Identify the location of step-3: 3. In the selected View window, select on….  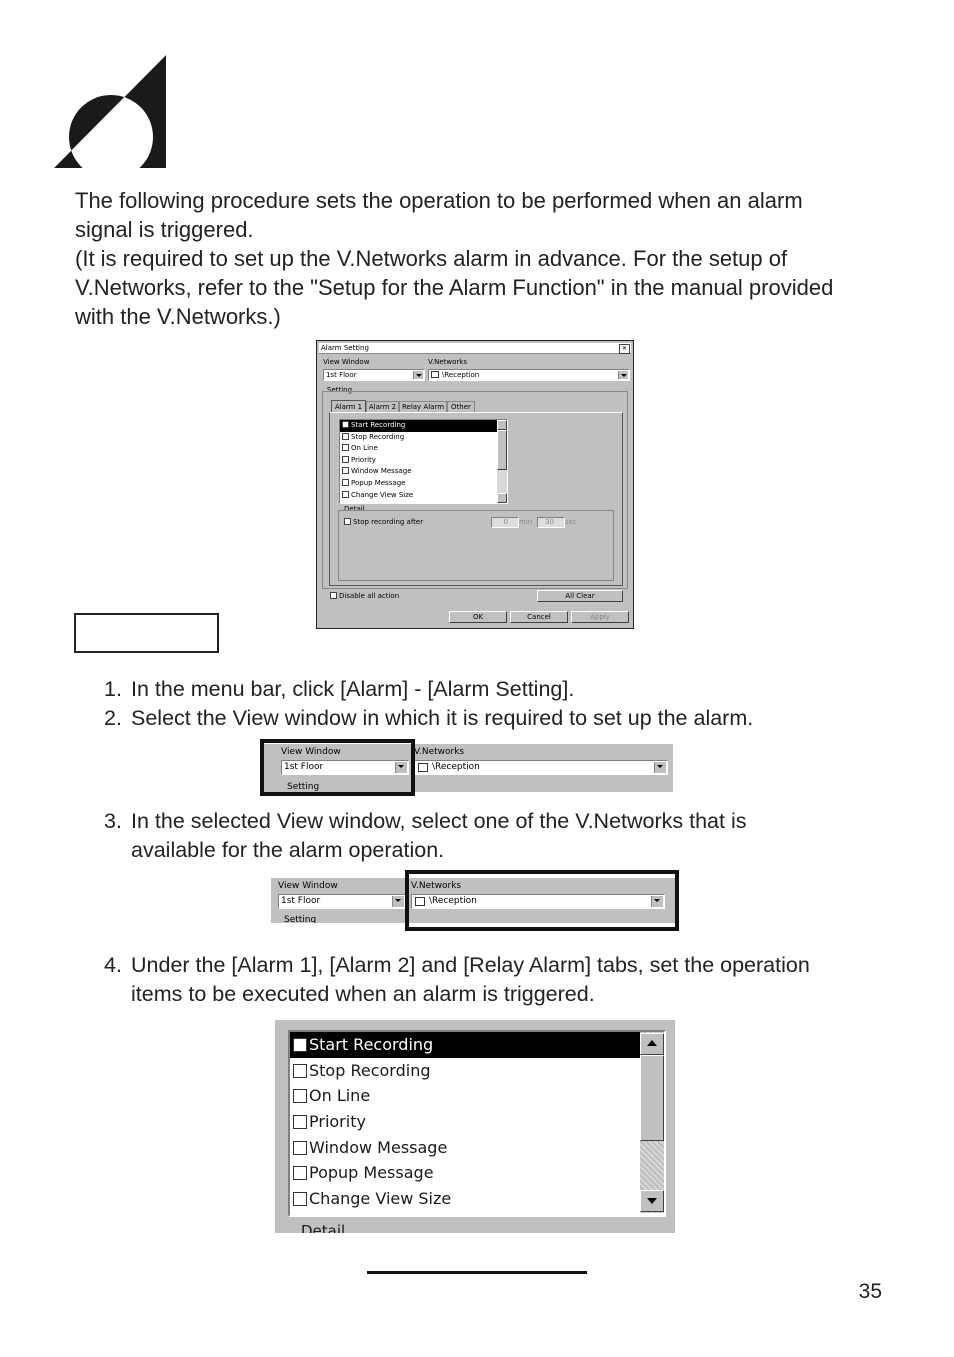
(425, 836).